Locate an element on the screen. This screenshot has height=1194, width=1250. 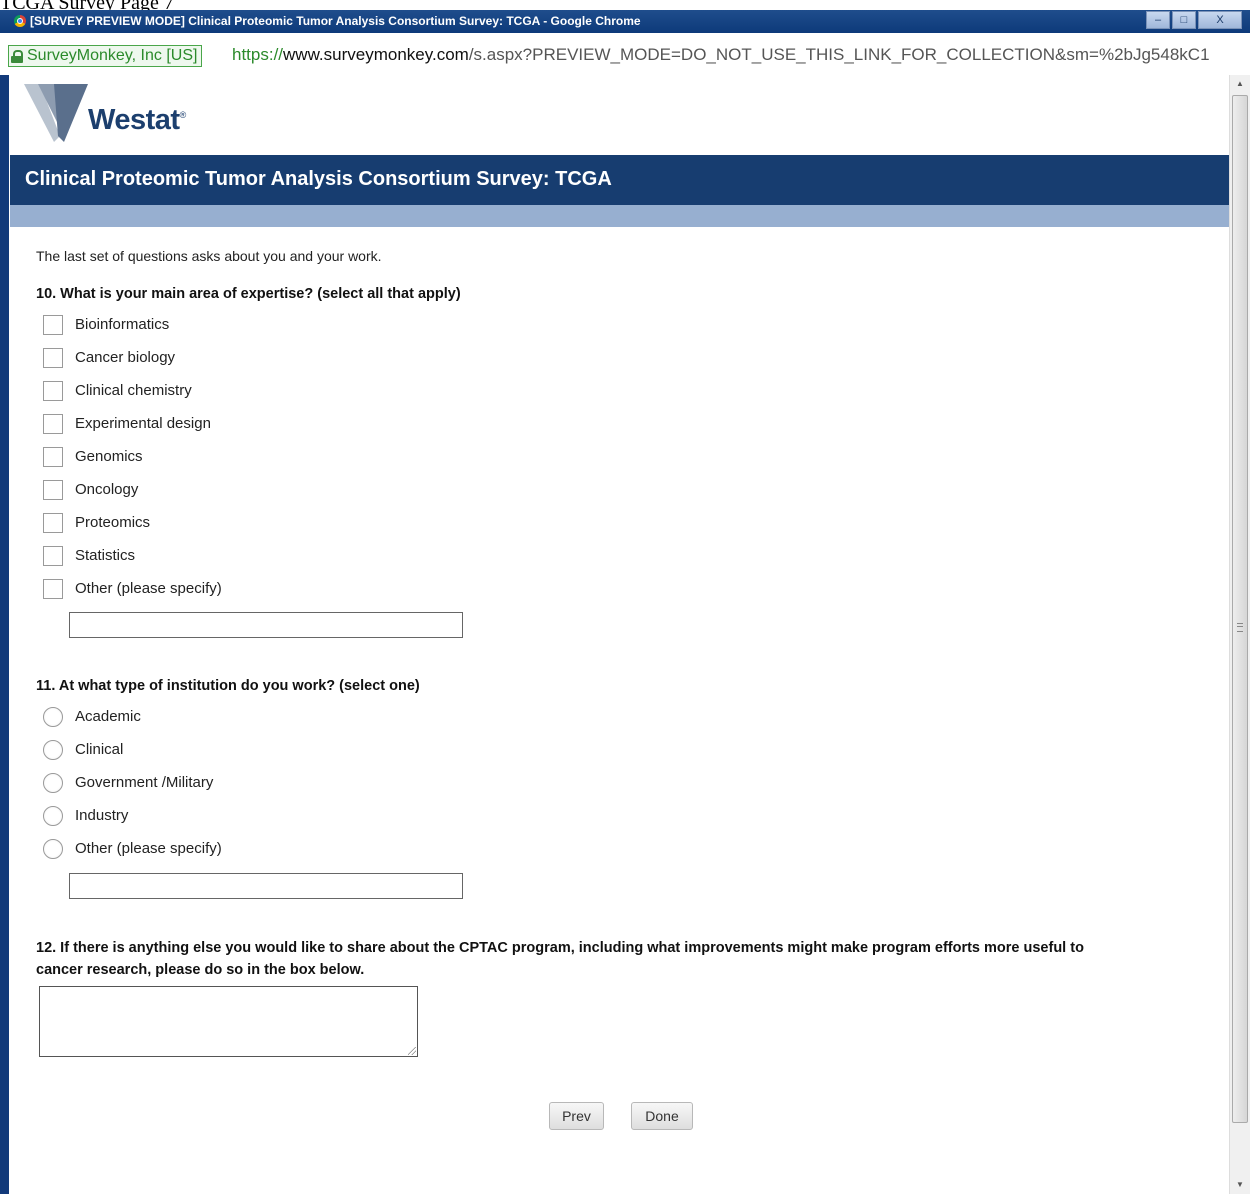
scroll-down-icon: ▼ is located at coordinates (1240, 1185).